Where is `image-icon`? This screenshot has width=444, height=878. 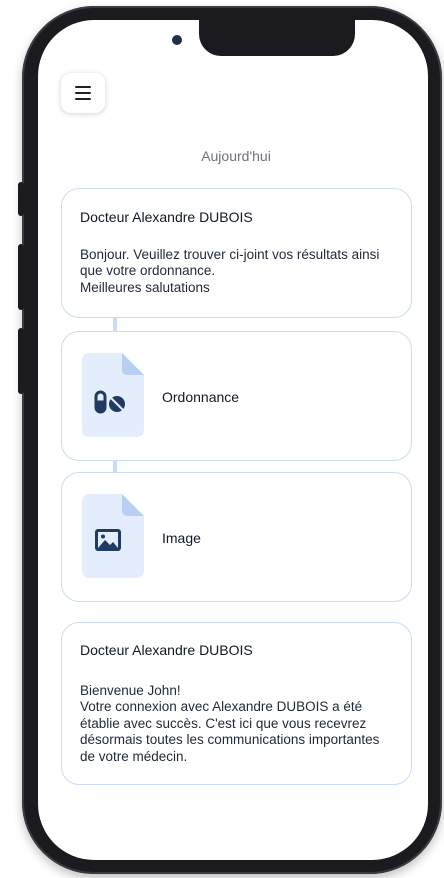
image-icon is located at coordinates (108, 540).